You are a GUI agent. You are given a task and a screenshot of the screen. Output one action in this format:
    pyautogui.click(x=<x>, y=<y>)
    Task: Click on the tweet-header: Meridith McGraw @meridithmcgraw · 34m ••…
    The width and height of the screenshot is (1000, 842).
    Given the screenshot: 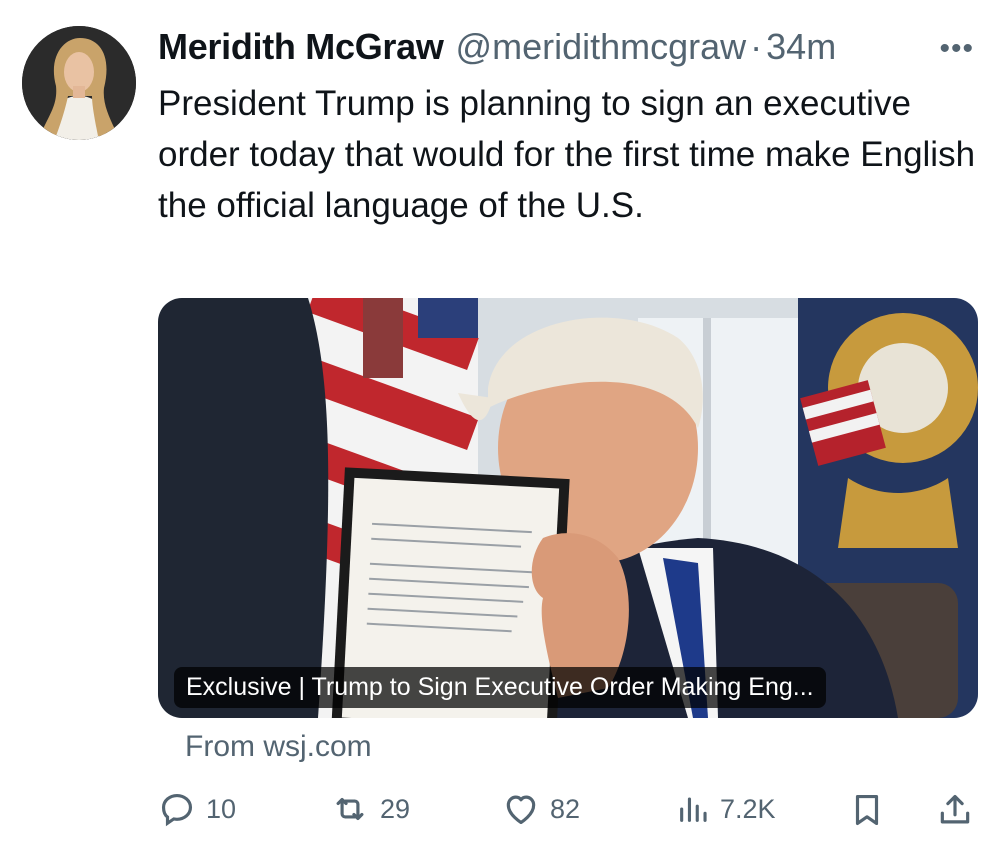 What is the action you would take?
    pyautogui.click(x=569, y=48)
    